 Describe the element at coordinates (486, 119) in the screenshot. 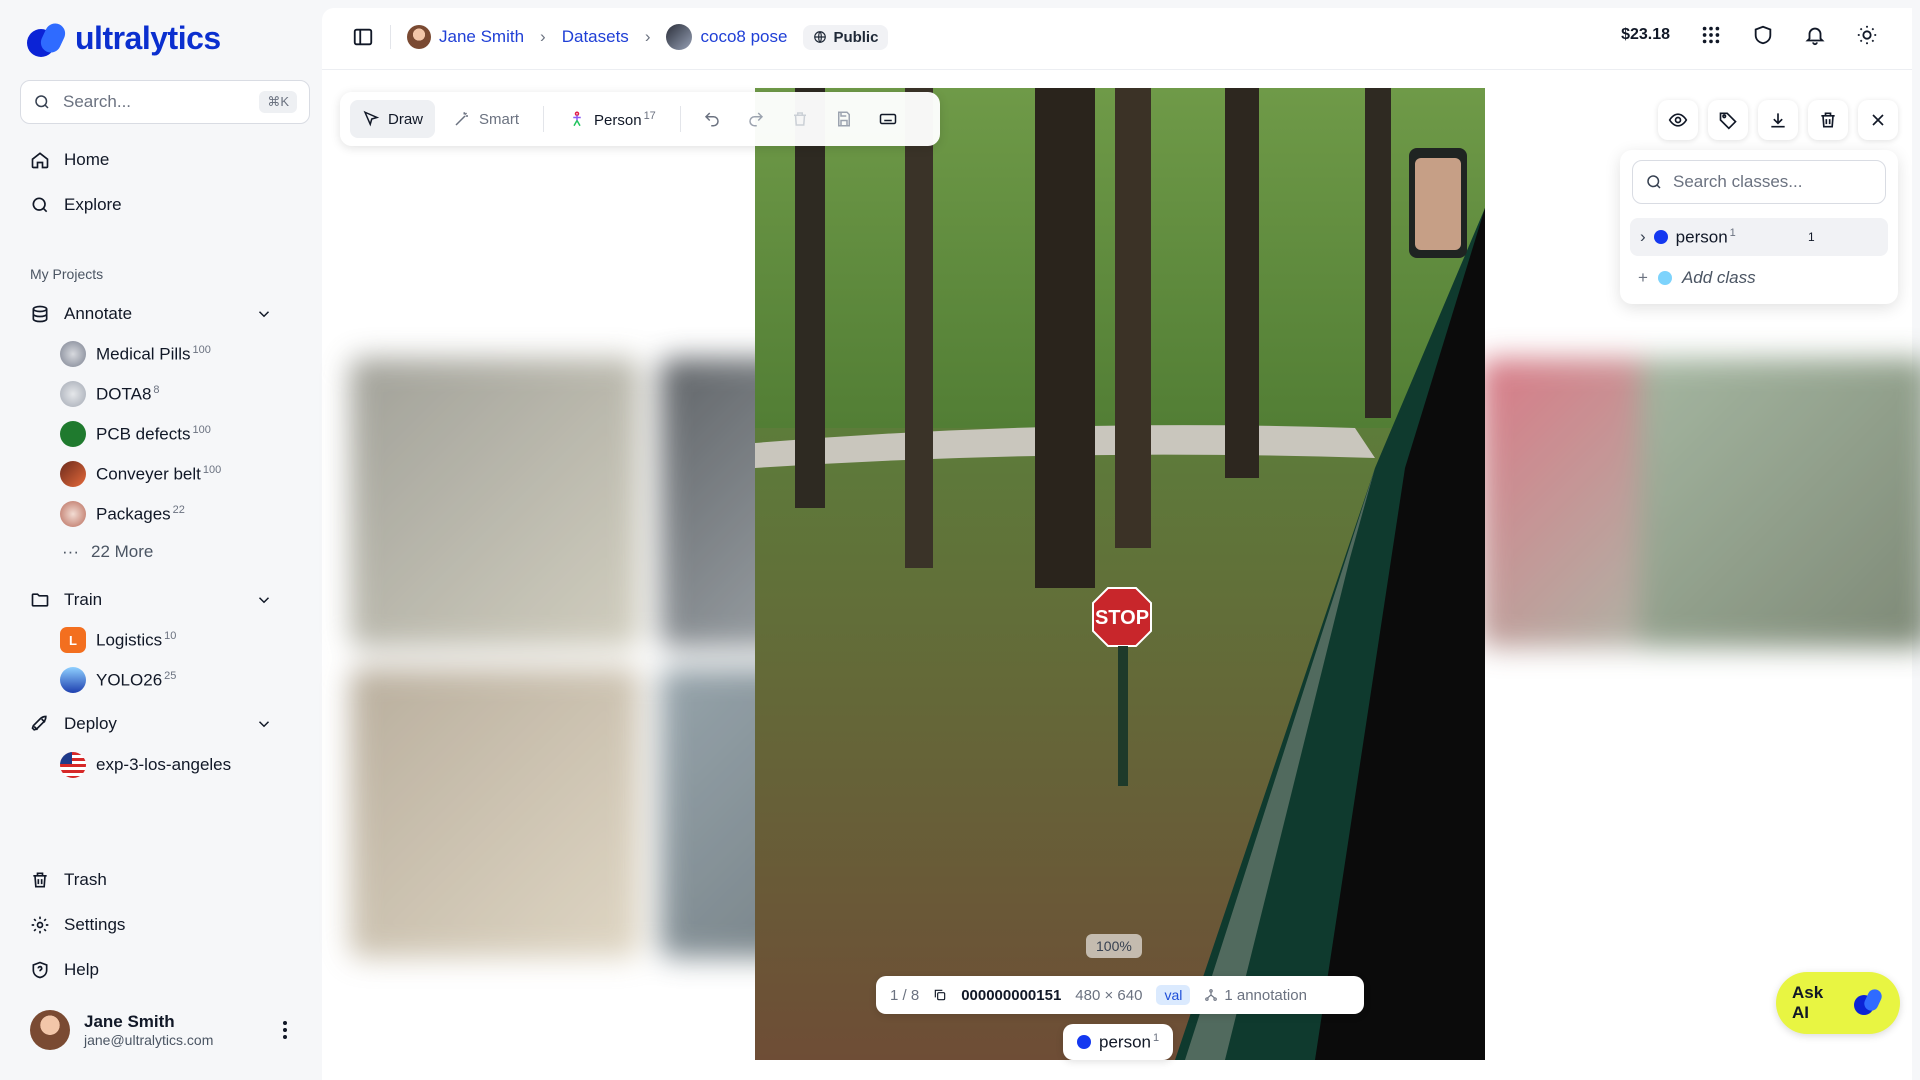

I see `smart-tool-button: Smart` at that location.